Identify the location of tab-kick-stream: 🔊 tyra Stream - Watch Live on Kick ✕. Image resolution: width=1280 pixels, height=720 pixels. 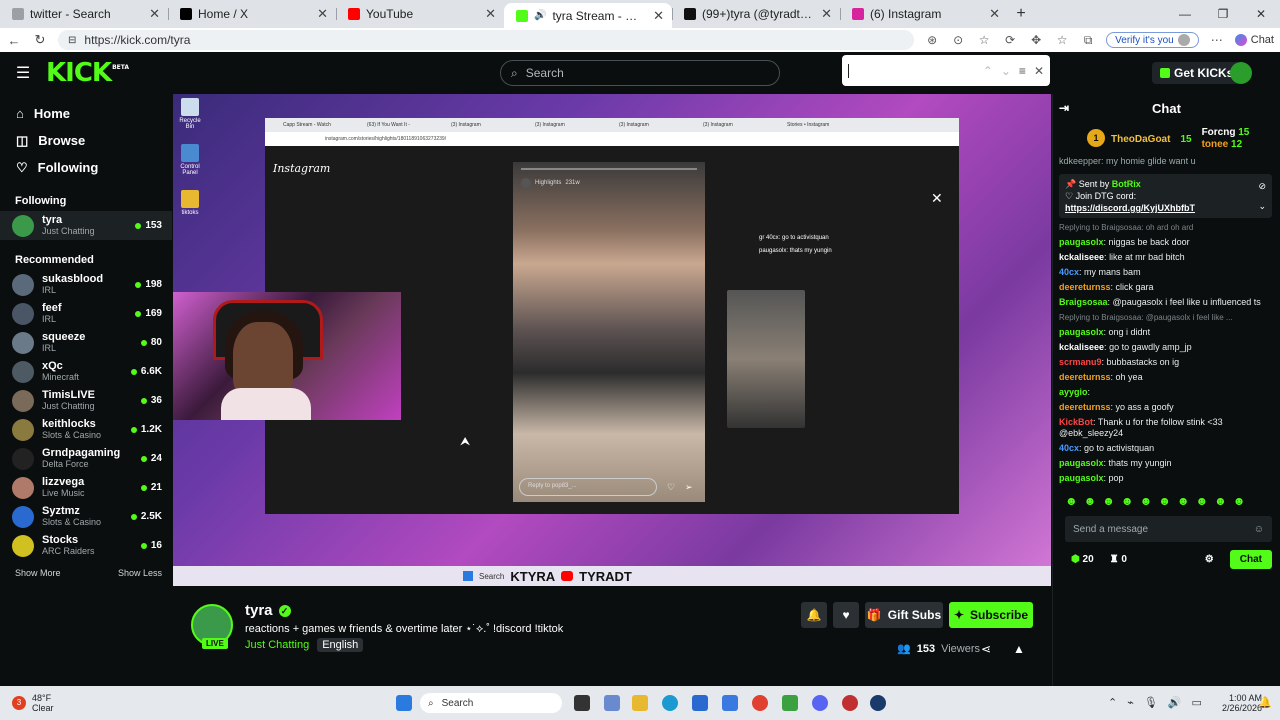
(588, 15).